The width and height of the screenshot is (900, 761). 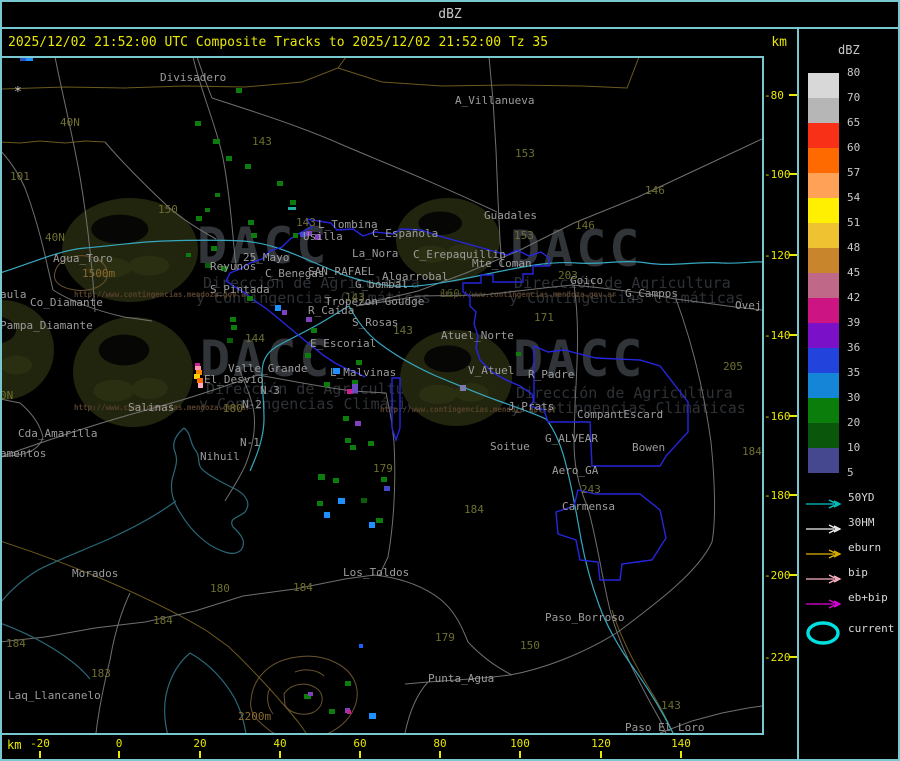 I want to click on contour-label: 1500m, so click(x=98, y=273).